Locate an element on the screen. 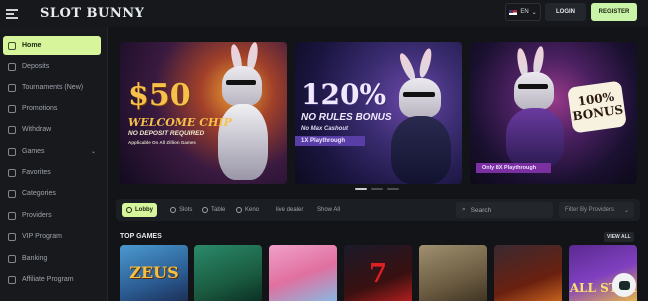 This screenshot has width=648, height=301. tab-label: Lobby is located at coordinates (144, 210).